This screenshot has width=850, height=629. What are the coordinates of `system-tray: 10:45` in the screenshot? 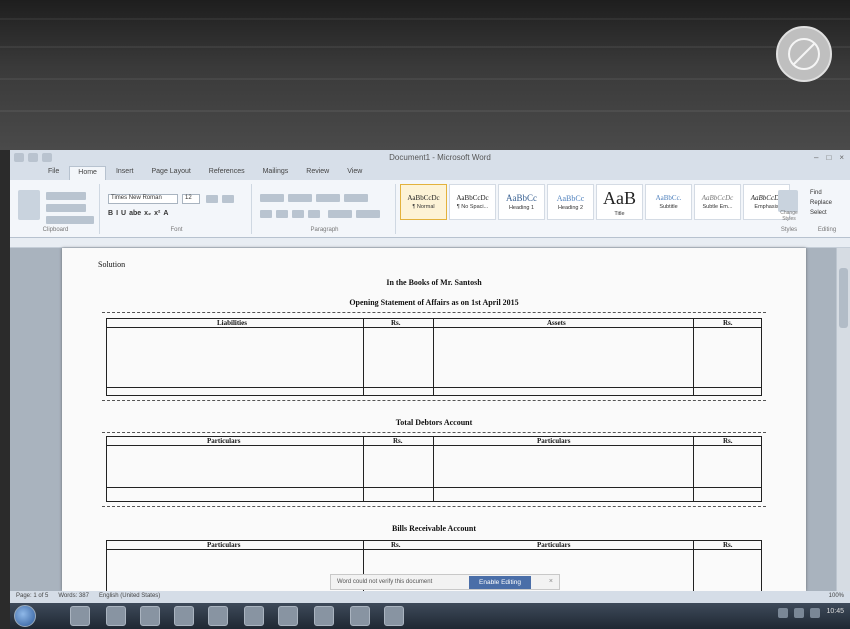 It's located at (811, 613).